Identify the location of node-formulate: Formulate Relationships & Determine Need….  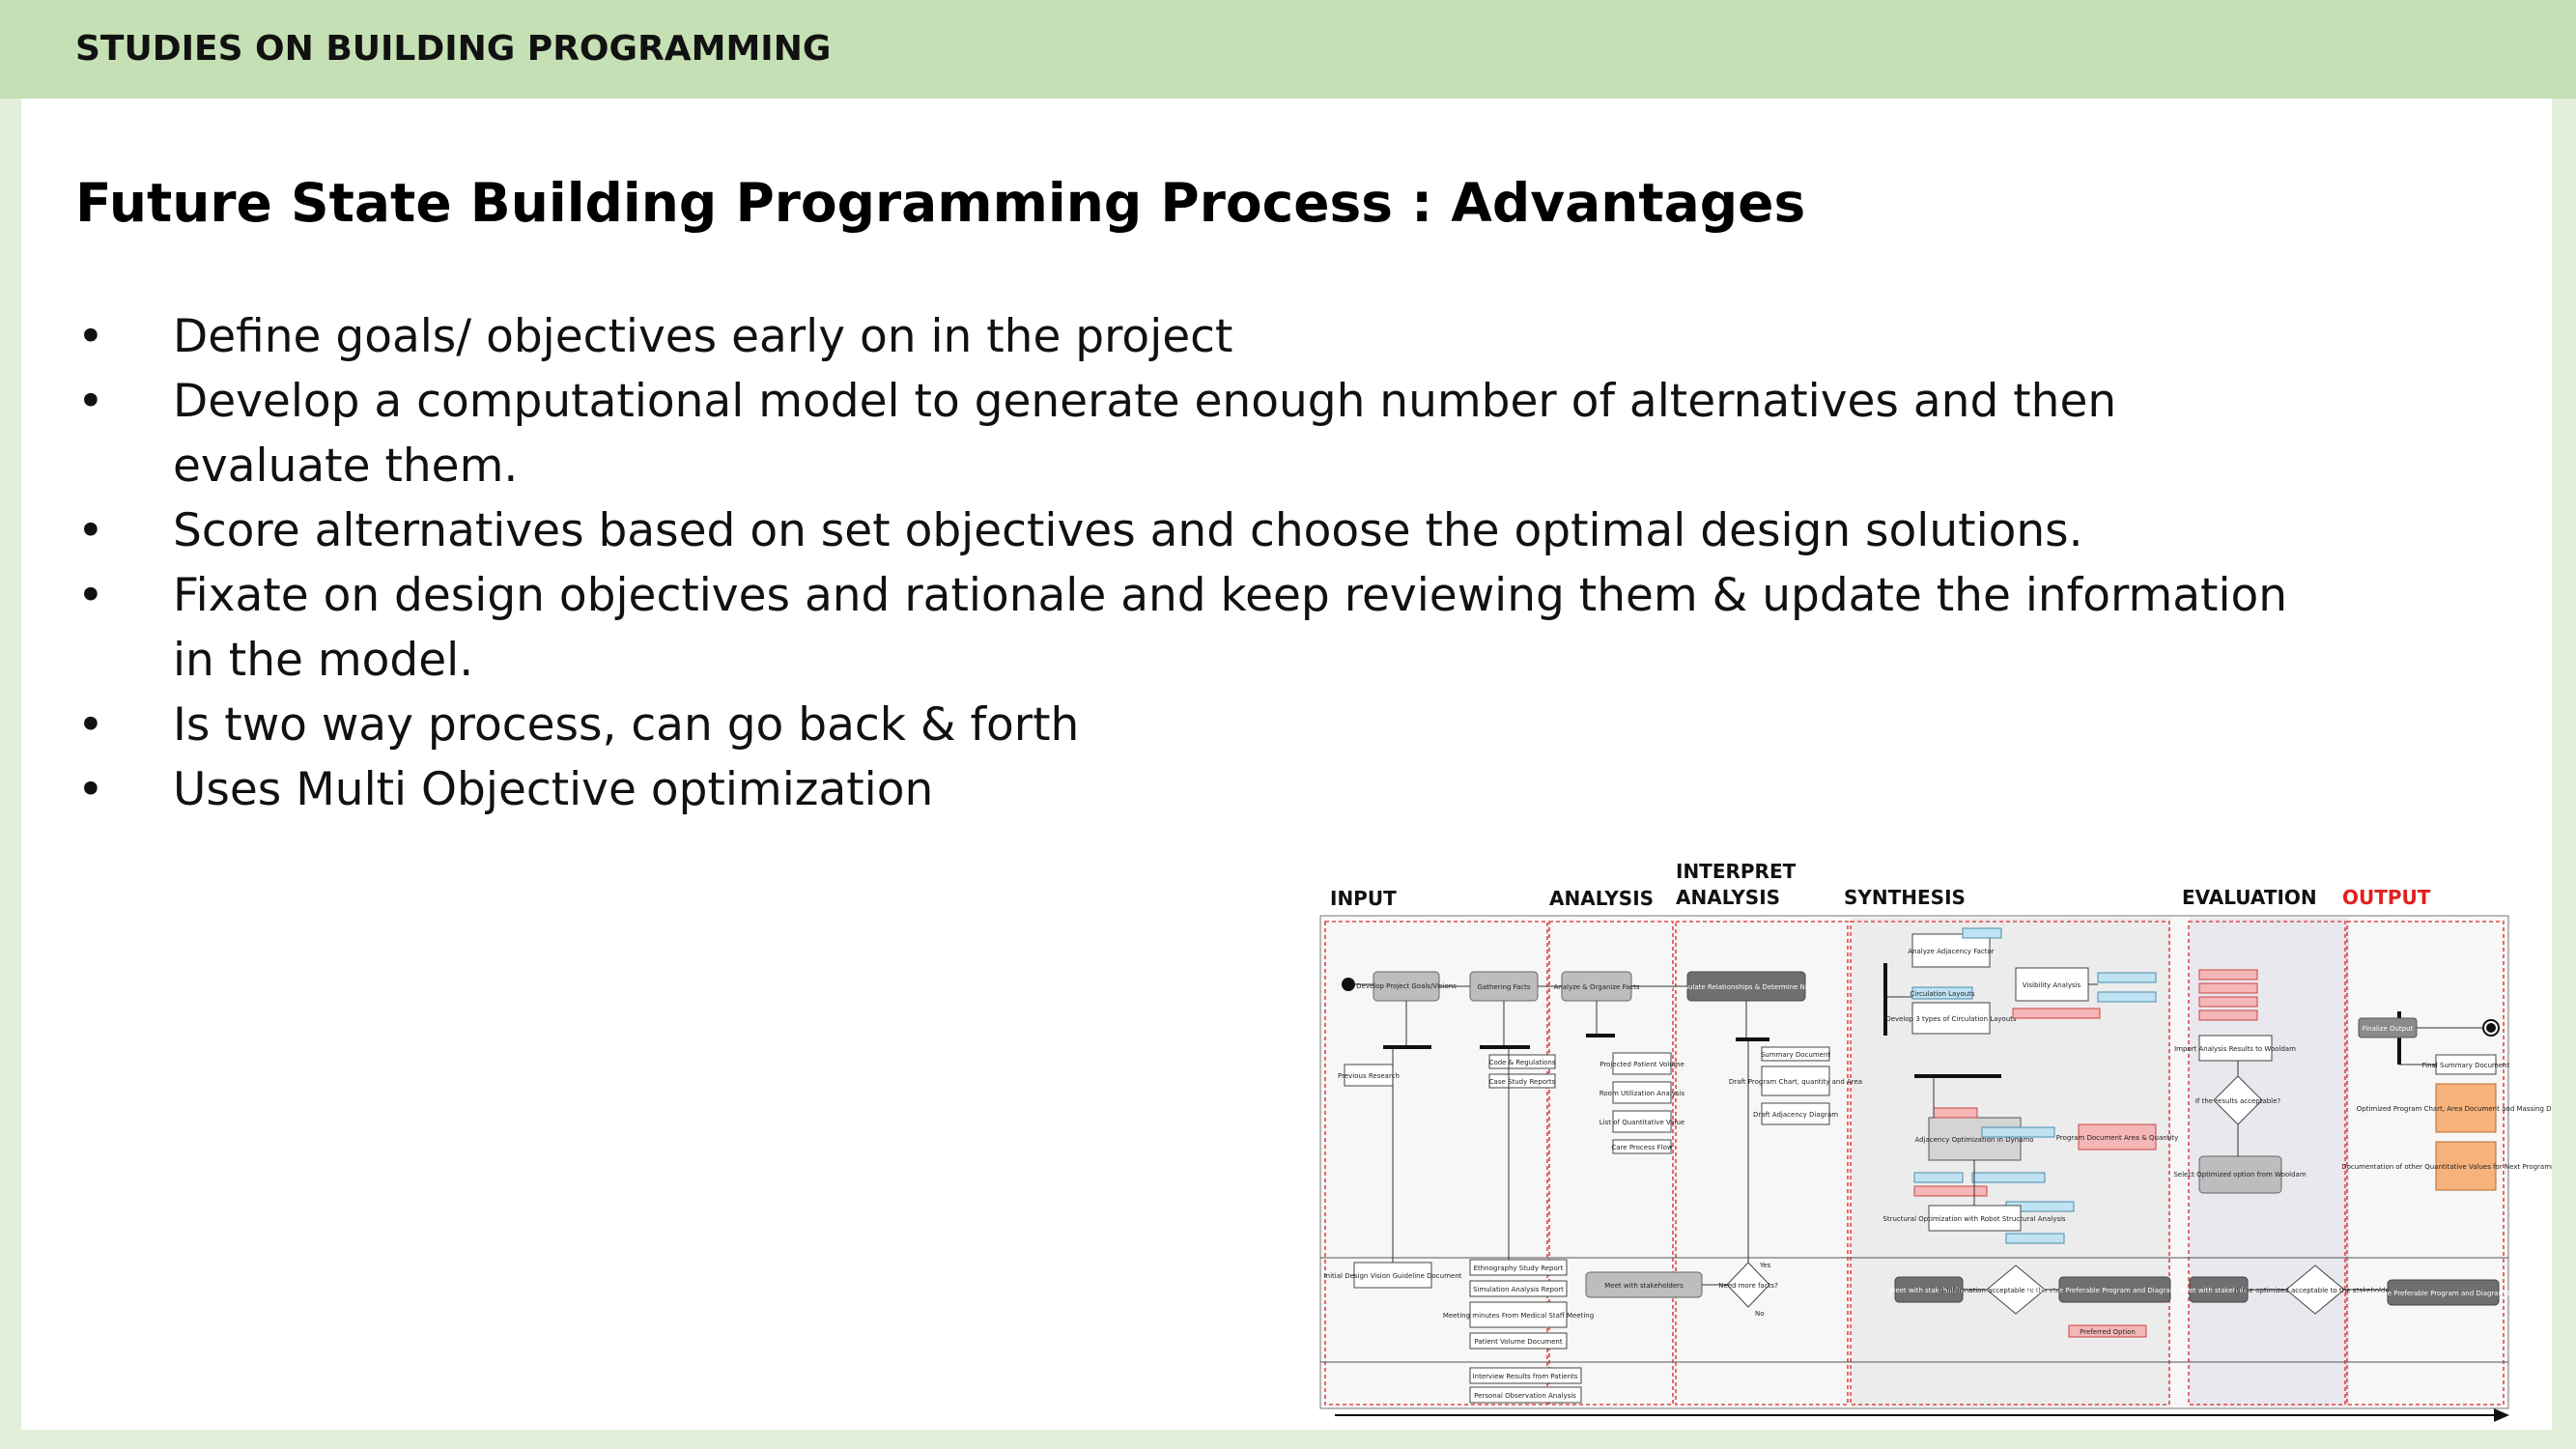
(1746, 986).